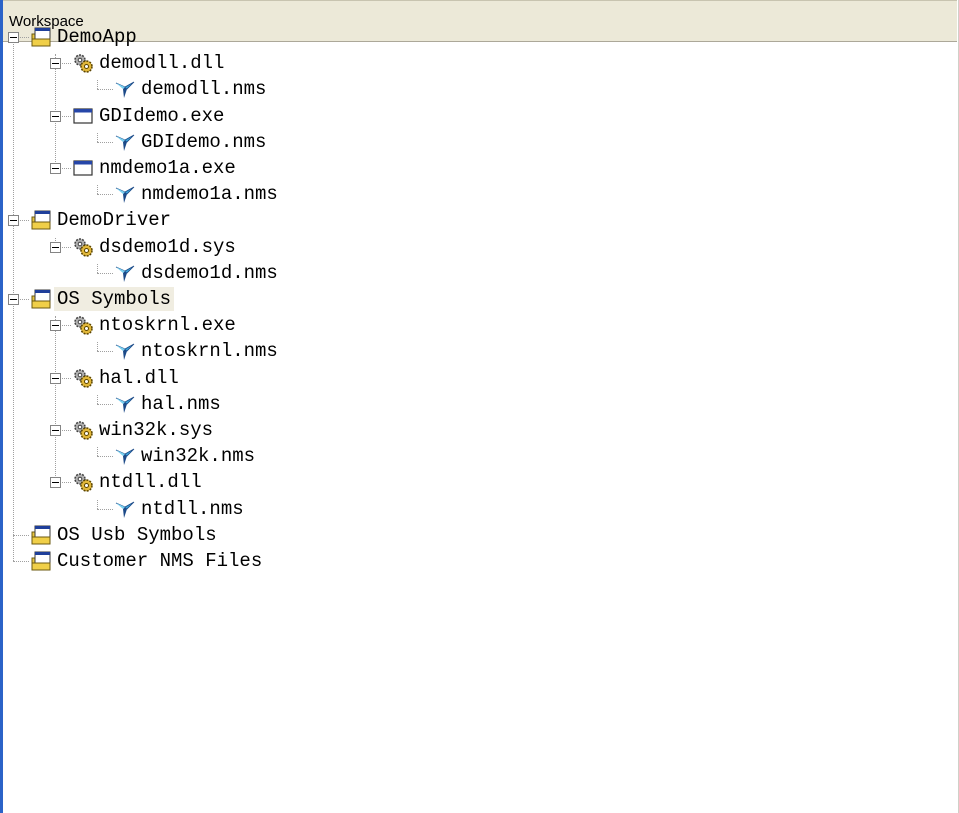 The height and width of the screenshot is (813, 959). Describe the element at coordinates (167, 325) in the screenshot. I see `tree-node-label: ntoskrnl.exe` at that location.